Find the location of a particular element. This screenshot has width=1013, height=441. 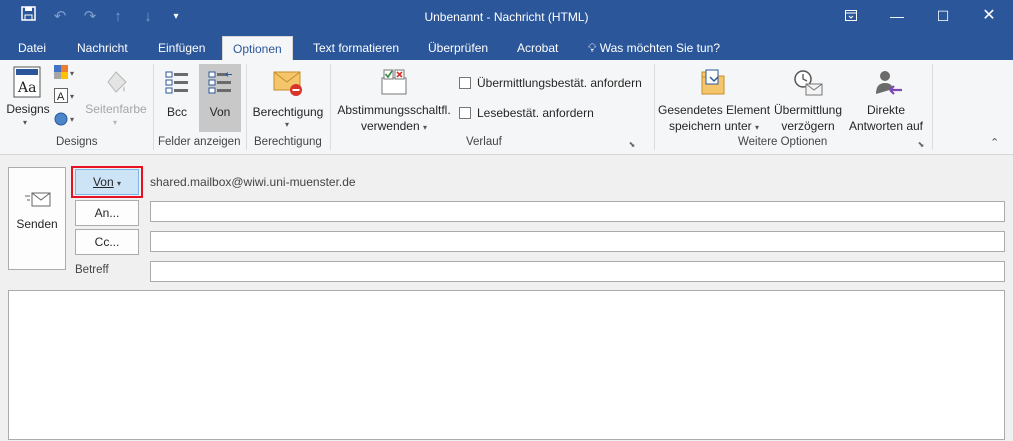

designs-icon: Aa is located at coordinates (27, 82).